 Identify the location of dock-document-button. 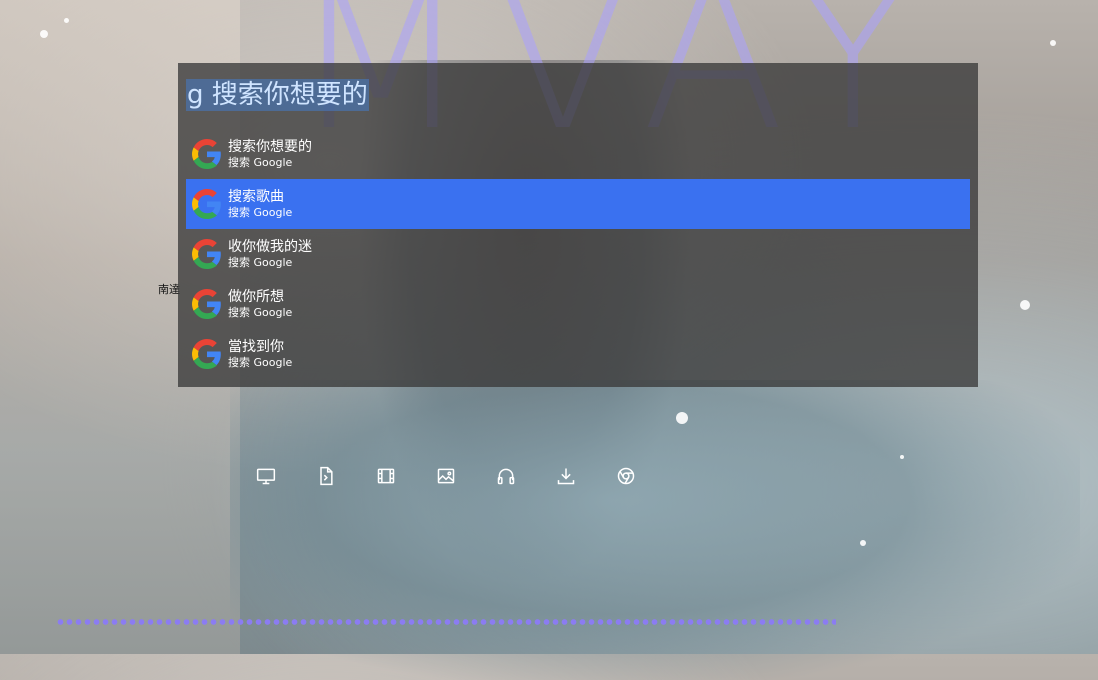
(326, 476).